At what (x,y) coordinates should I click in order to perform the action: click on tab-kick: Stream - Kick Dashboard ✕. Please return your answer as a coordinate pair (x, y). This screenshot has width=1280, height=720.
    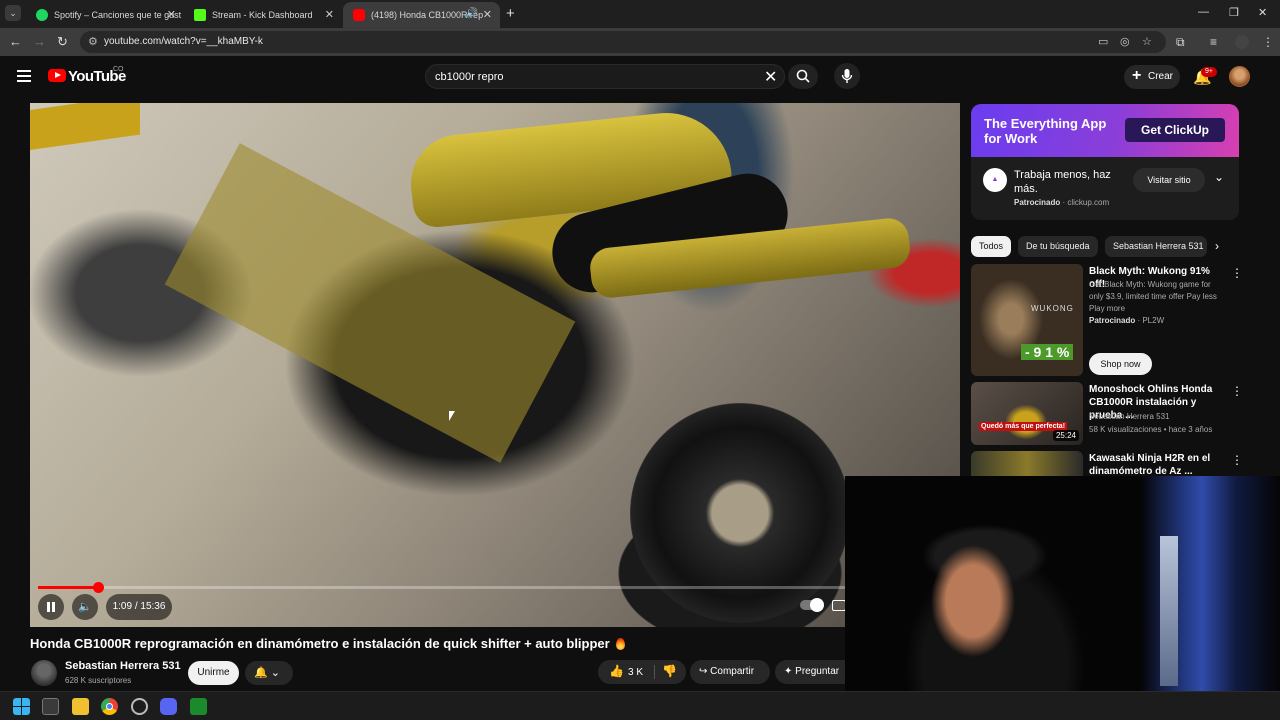
    Looking at the image, I should click on (263, 15).